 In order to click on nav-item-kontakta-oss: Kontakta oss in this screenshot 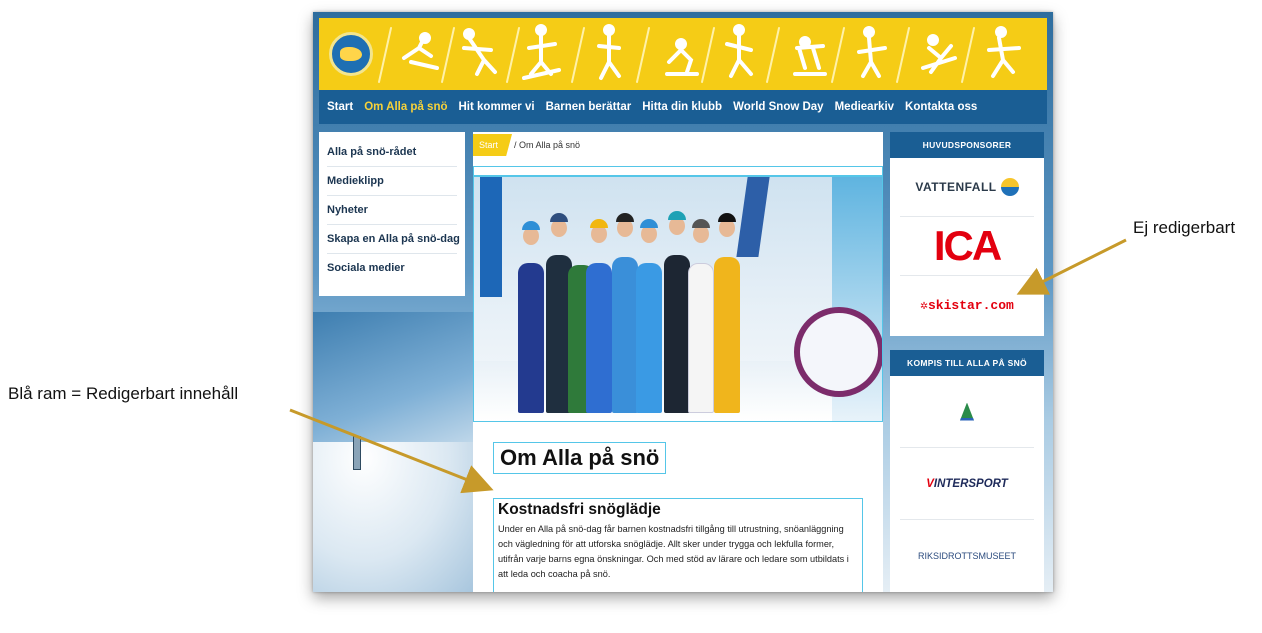, I will do `click(941, 107)`.